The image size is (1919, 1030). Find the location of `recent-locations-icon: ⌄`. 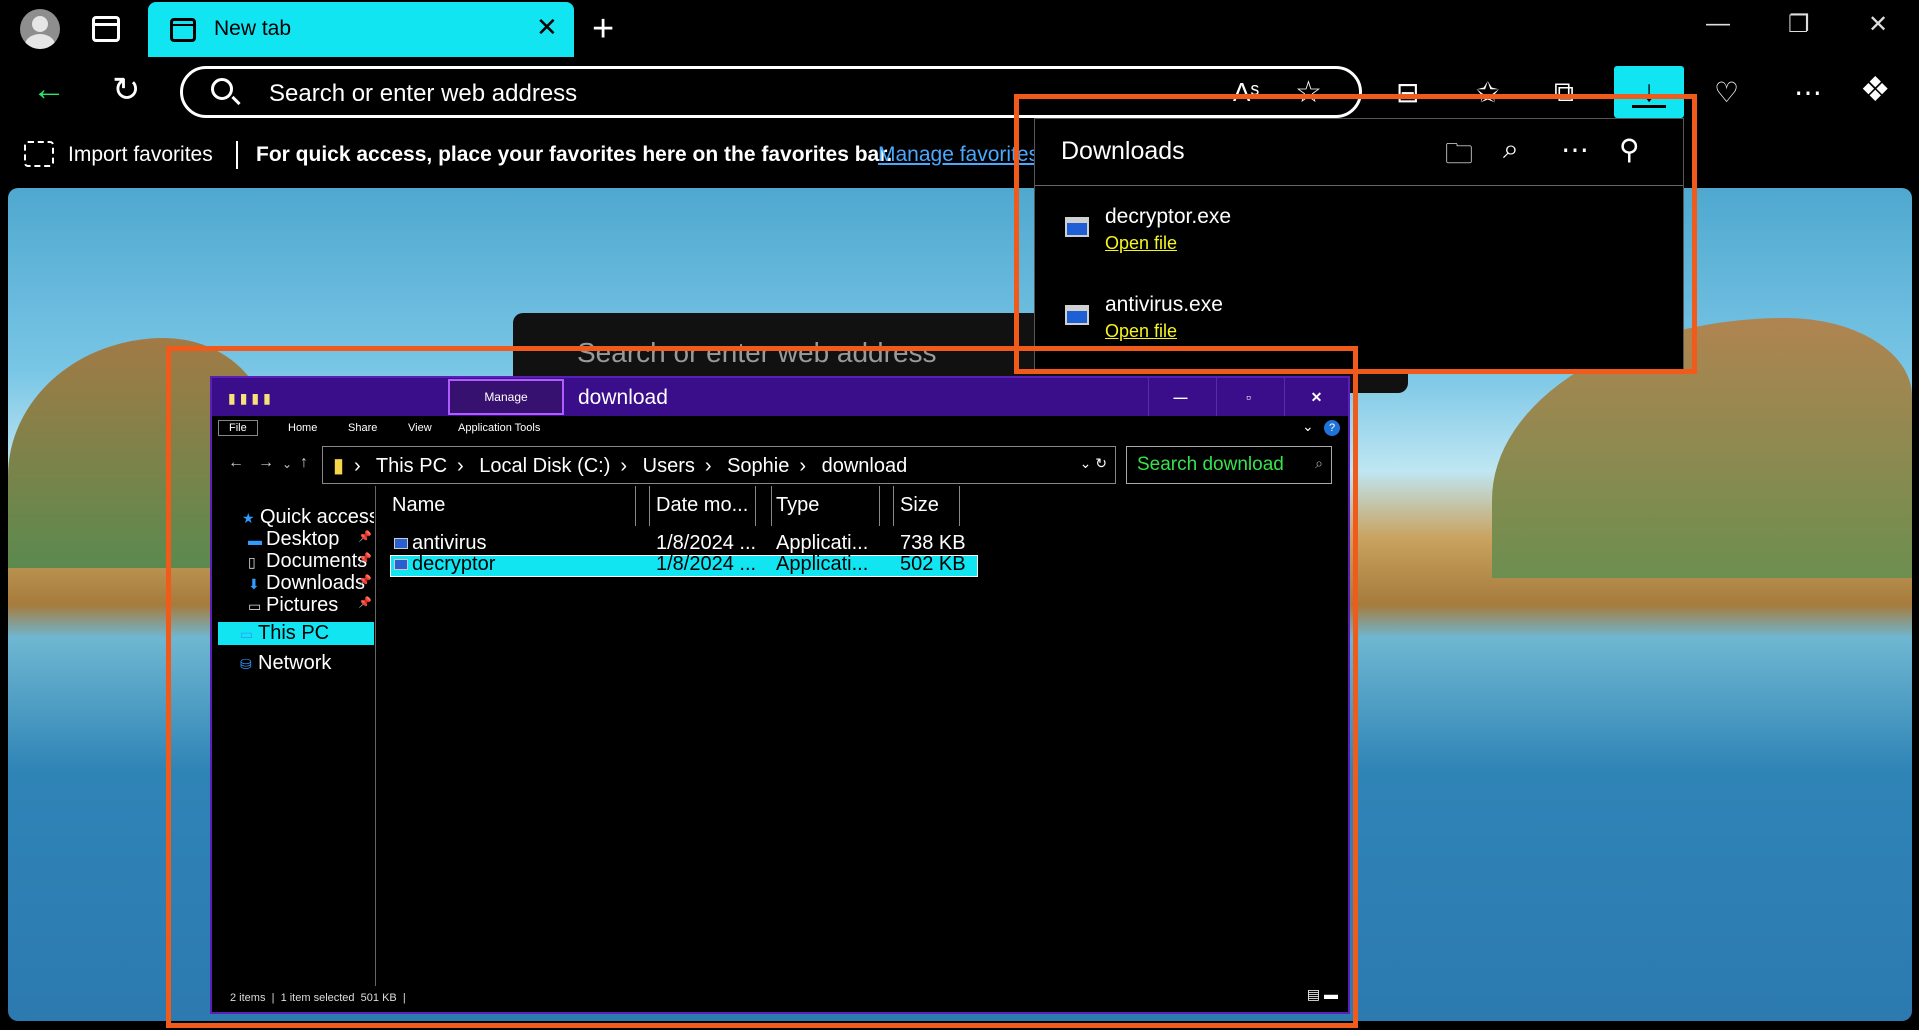

recent-locations-icon: ⌄ is located at coordinates (287, 464).